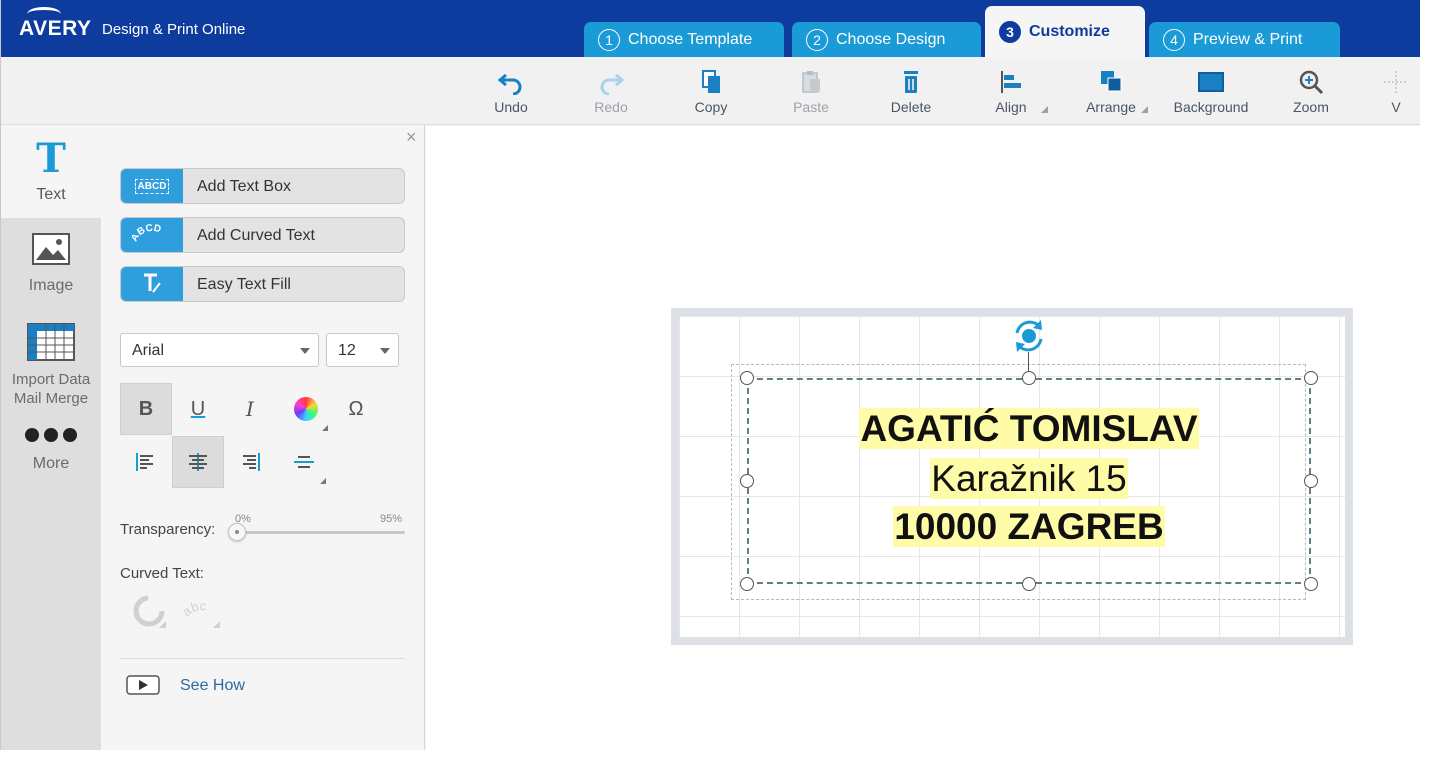 The height and width of the screenshot is (769, 1445). I want to click on vertical-align-icon, so click(304, 462).